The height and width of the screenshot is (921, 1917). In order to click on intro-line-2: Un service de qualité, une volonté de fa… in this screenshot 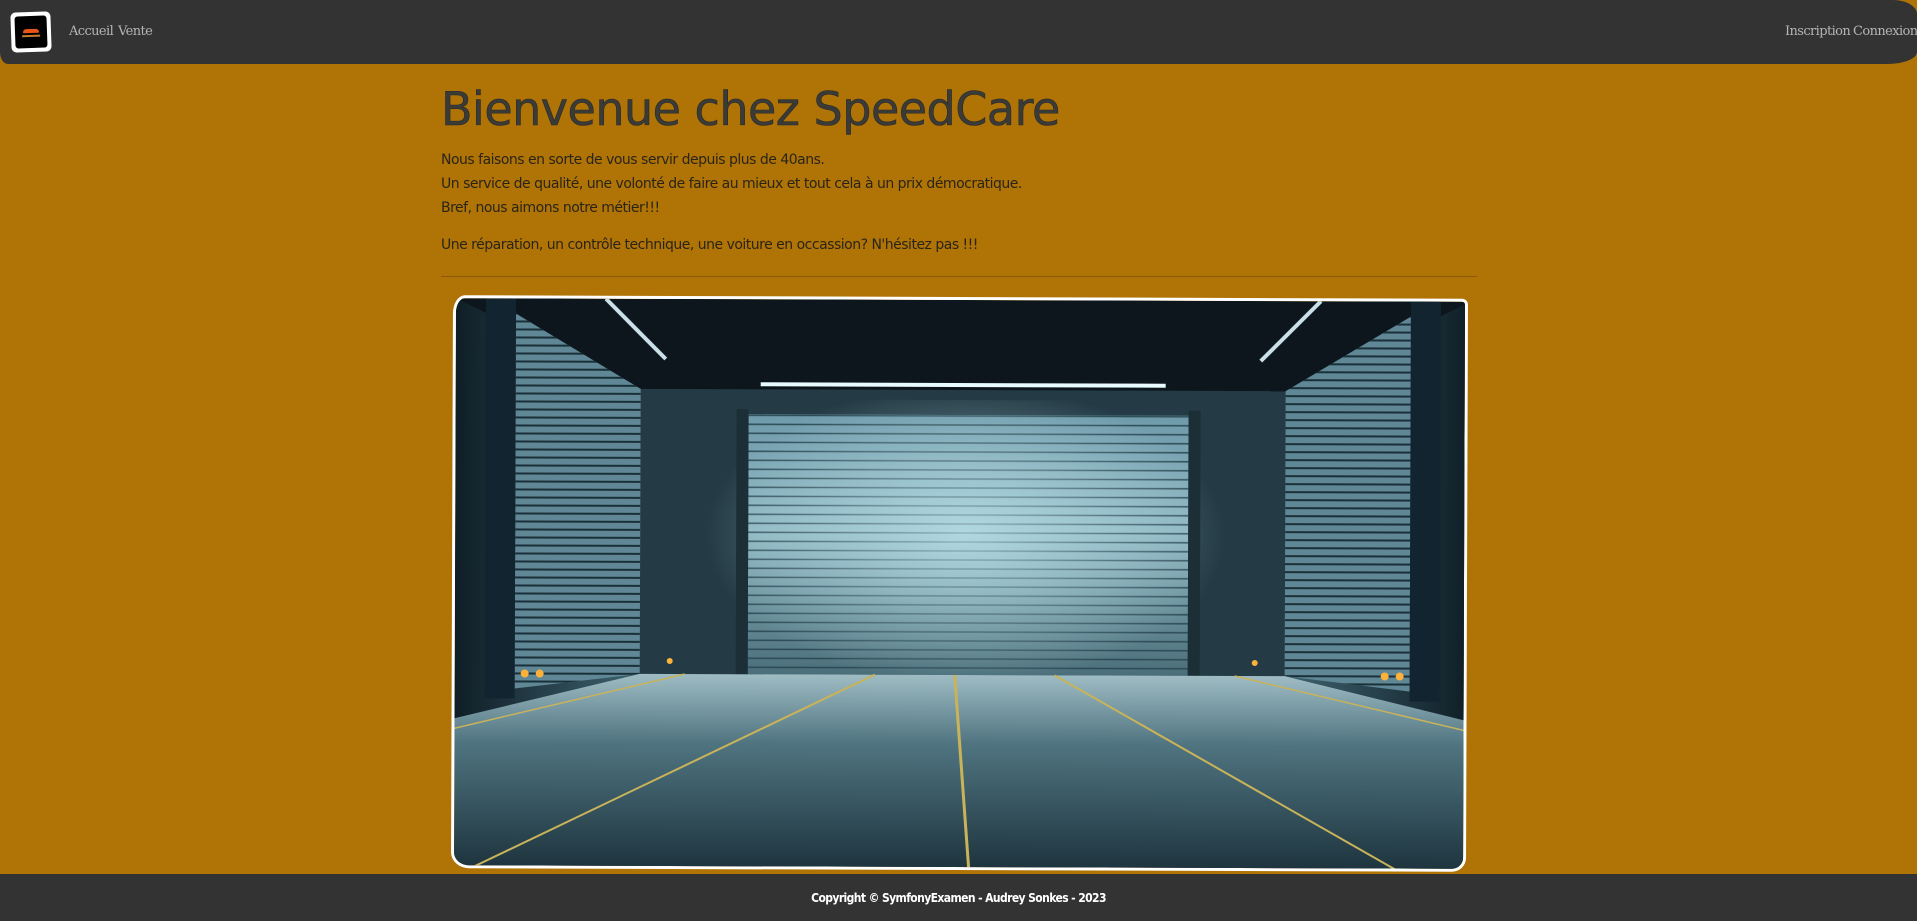, I will do `click(731, 184)`.